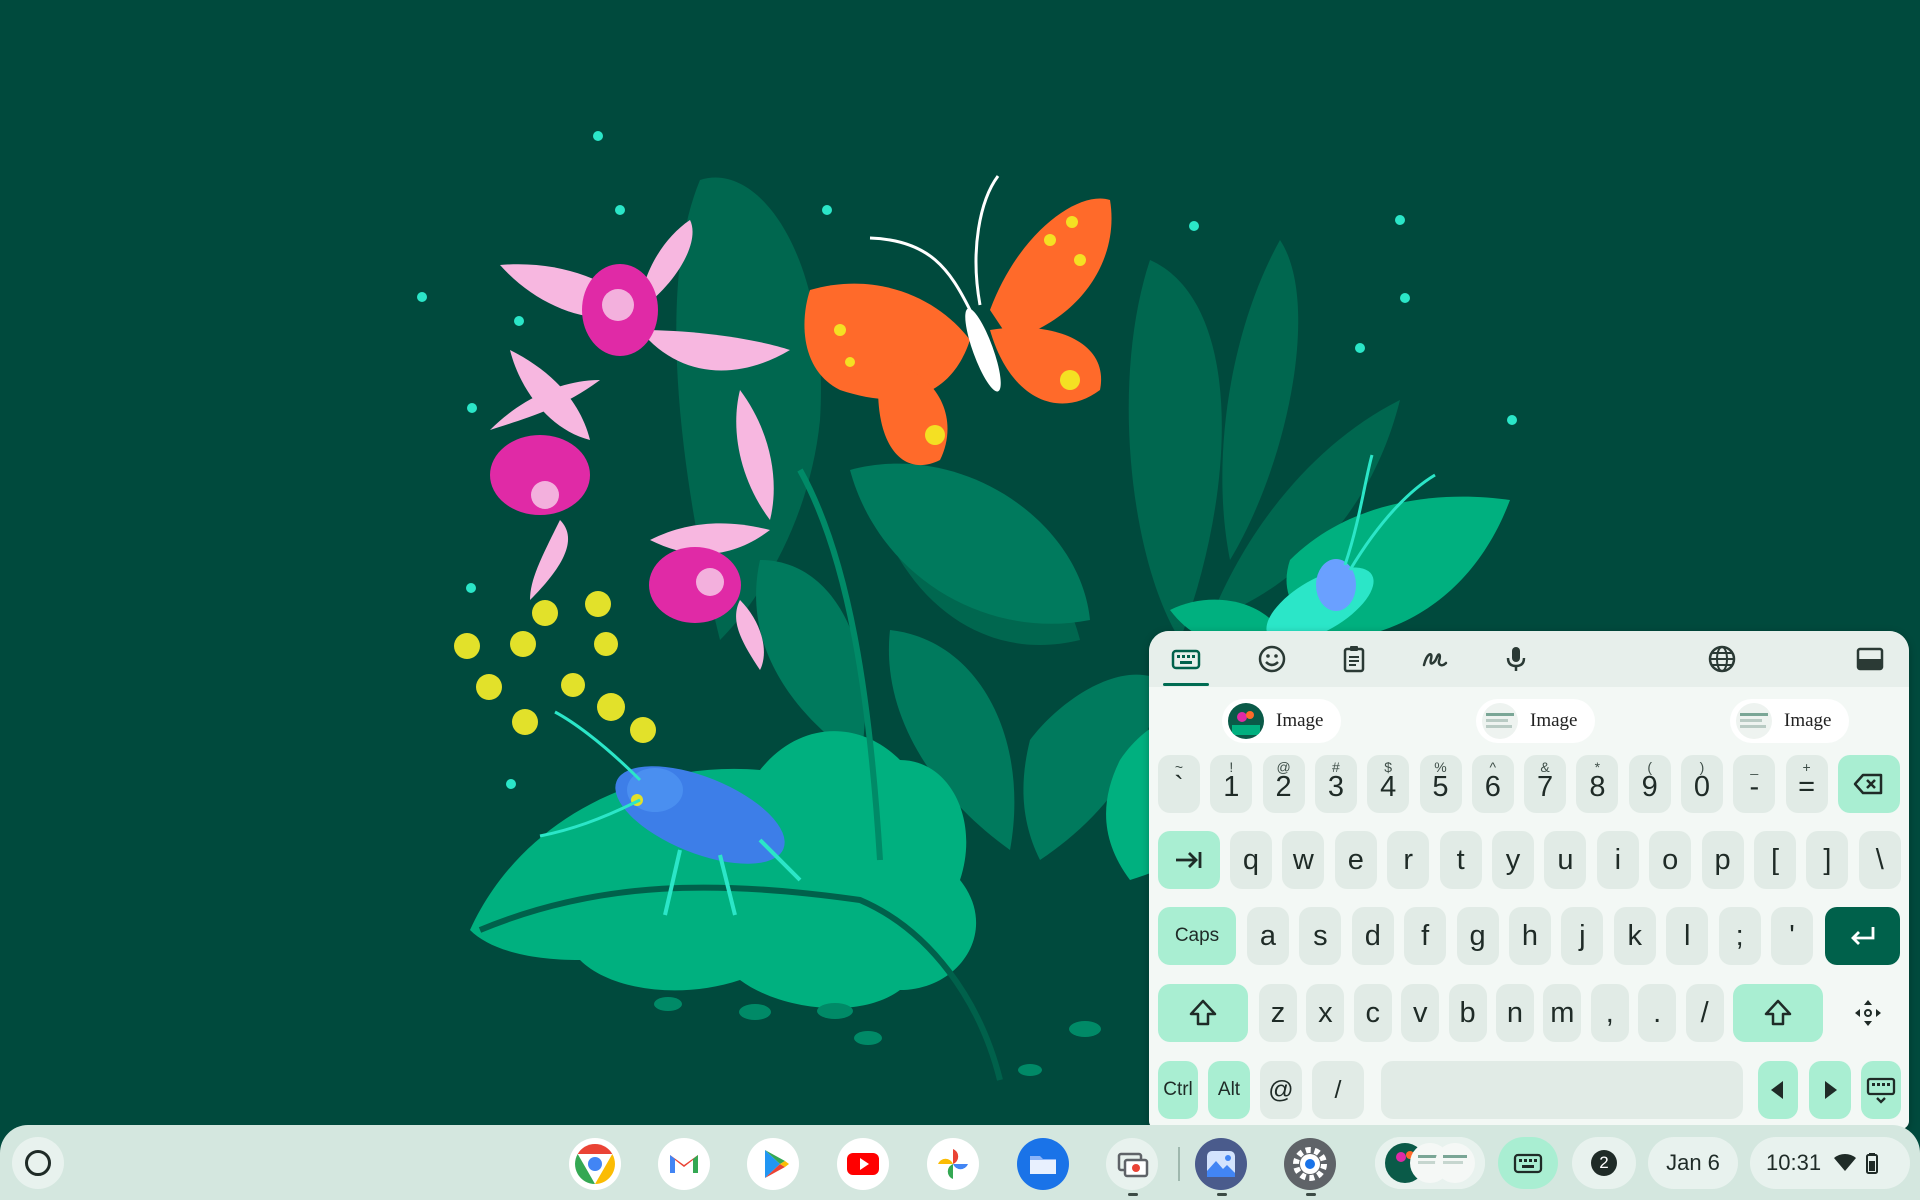  What do you see at coordinates (1754, 784) in the screenshot?
I see `key-11: _ -` at bounding box center [1754, 784].